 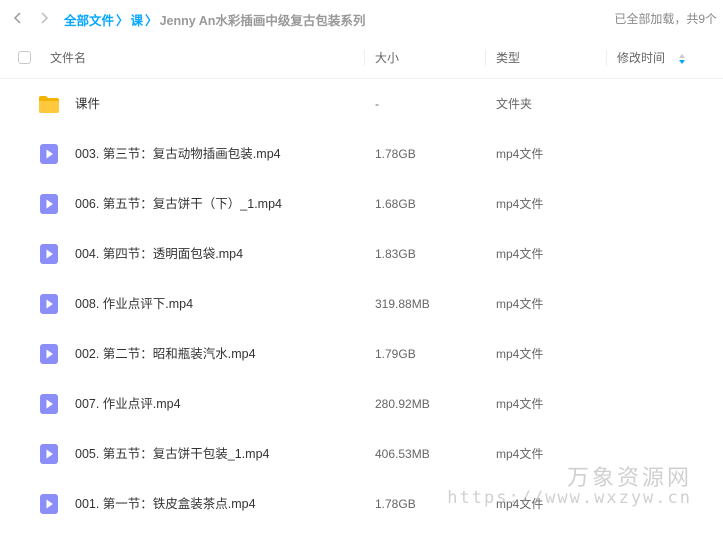 I want to click on file-size: 1.83GB, so click(x=395, y=254).